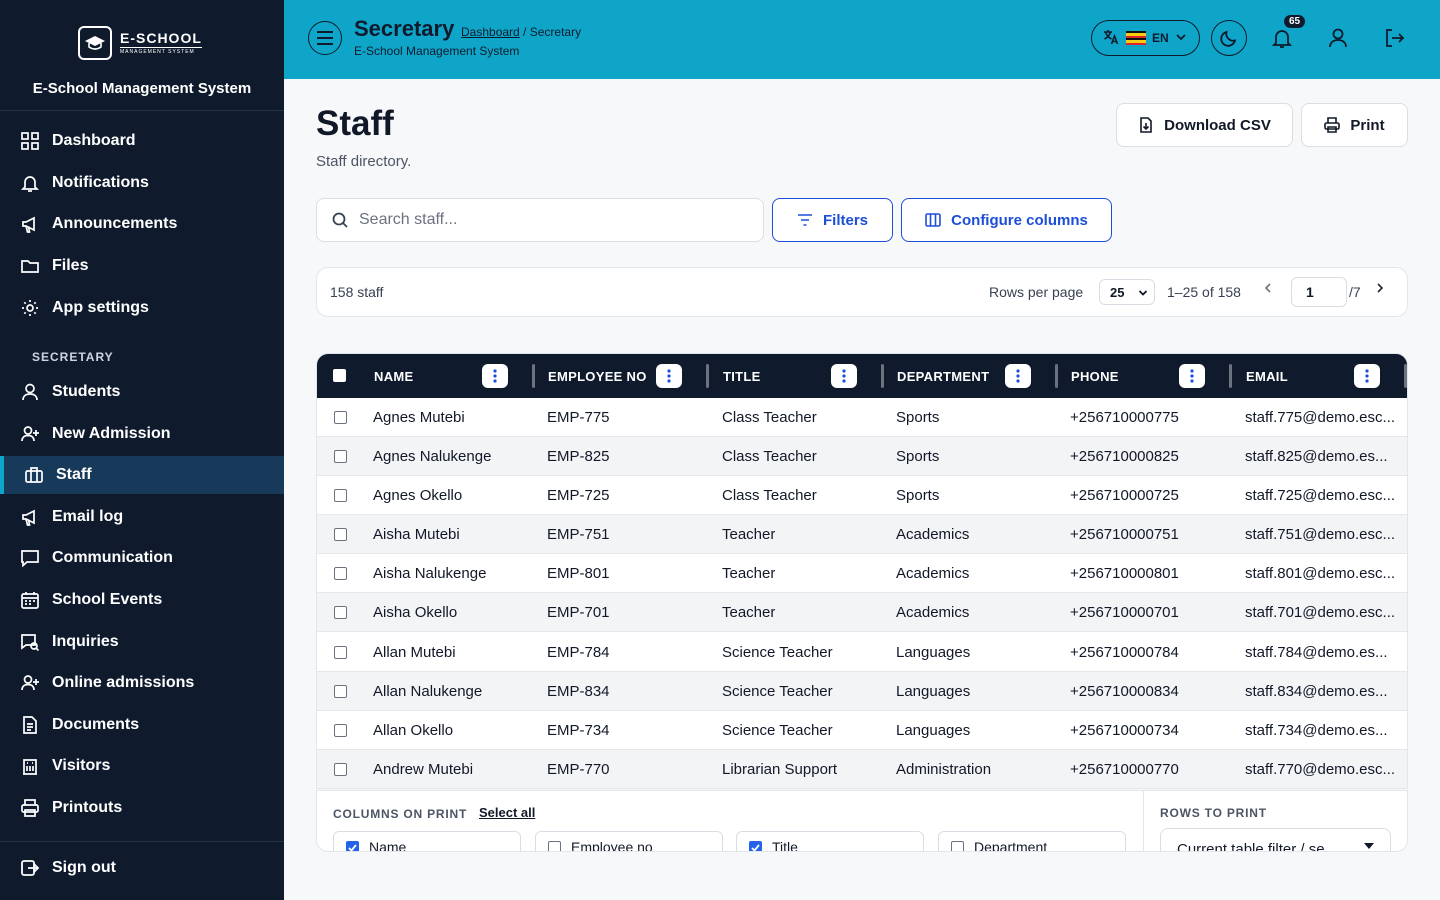  Describe the element at coordinates (1338, 38) in the screenshot. I see `profile-button` at that location.